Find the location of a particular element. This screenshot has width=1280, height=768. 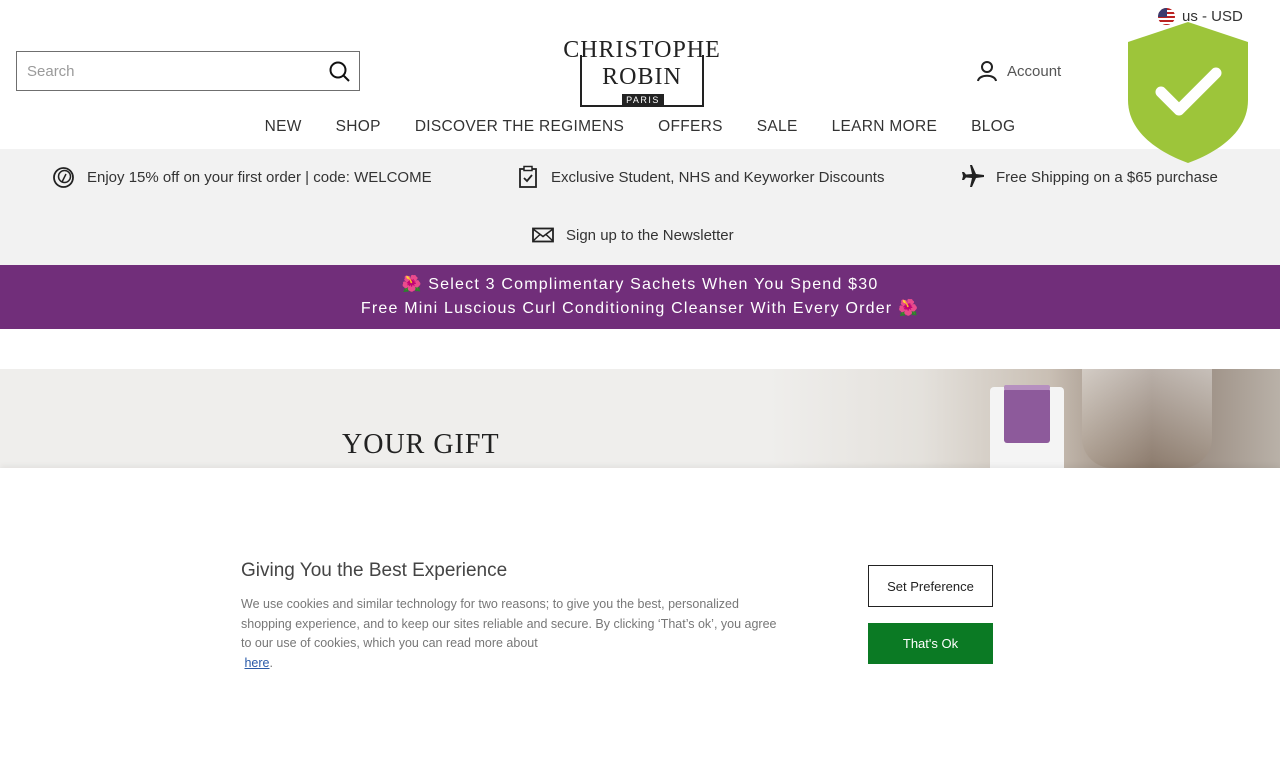

product-jar-image is located at coordinates (1147, 418).